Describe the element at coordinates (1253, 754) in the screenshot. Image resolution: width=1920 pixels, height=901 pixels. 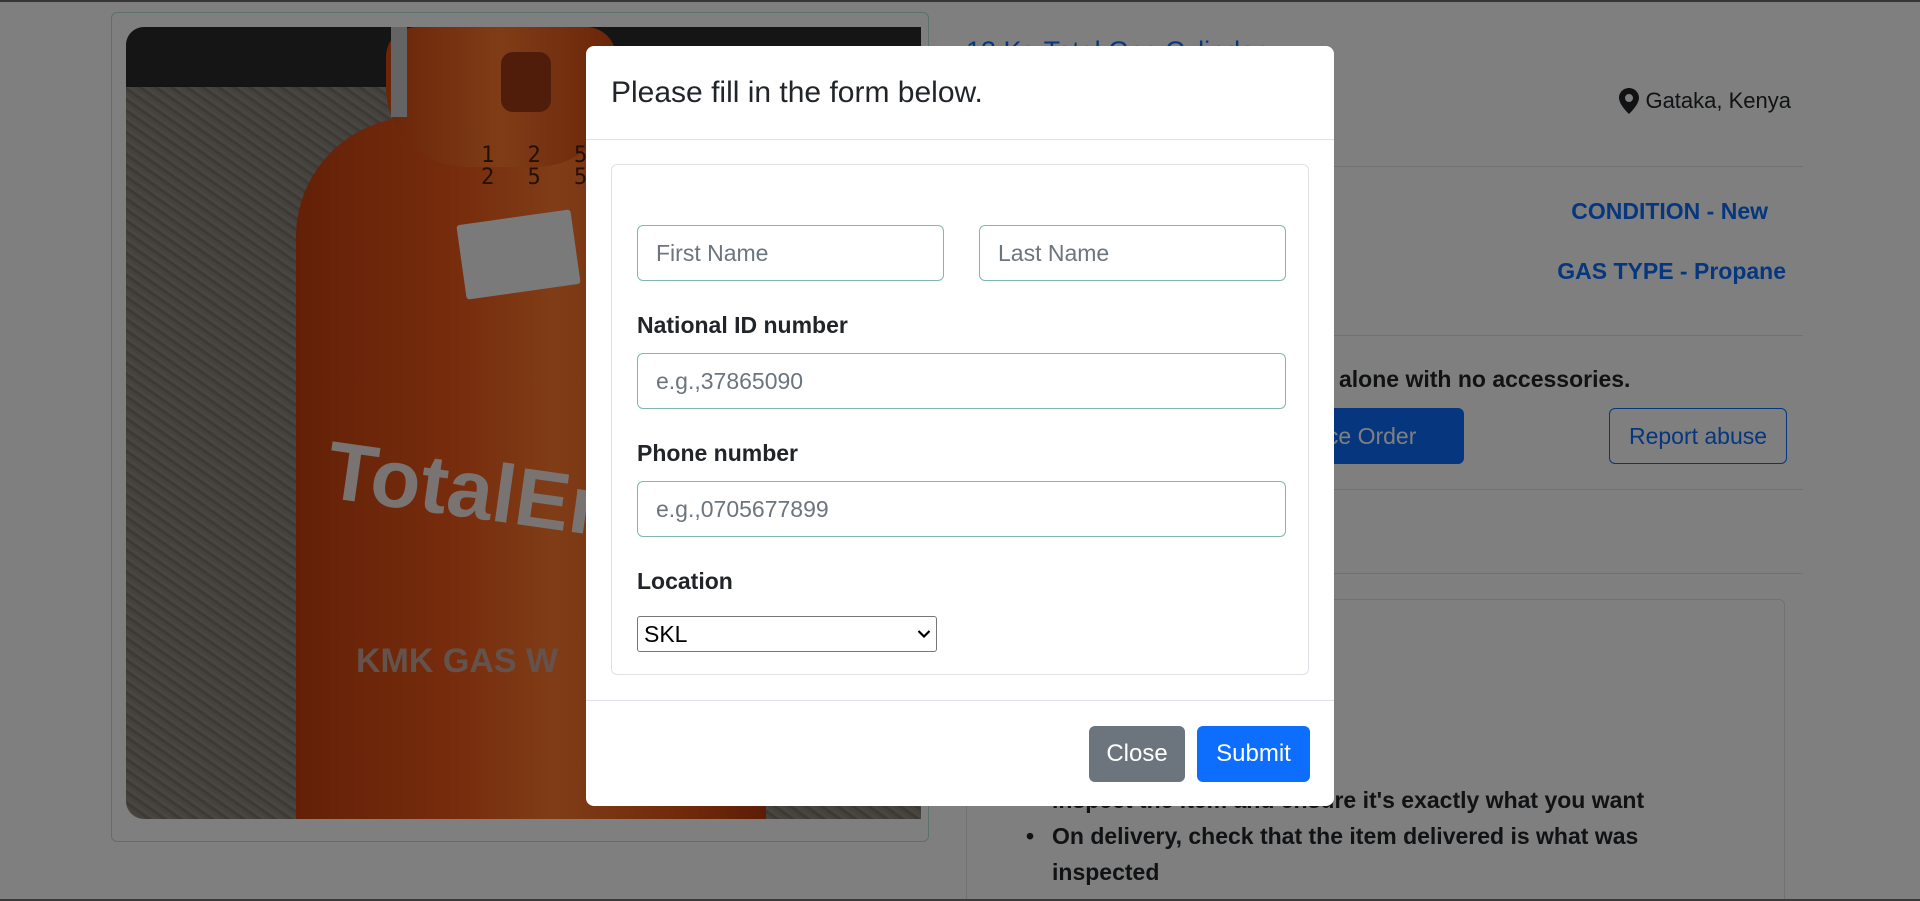
I see `submit-button: Submit` at that location.